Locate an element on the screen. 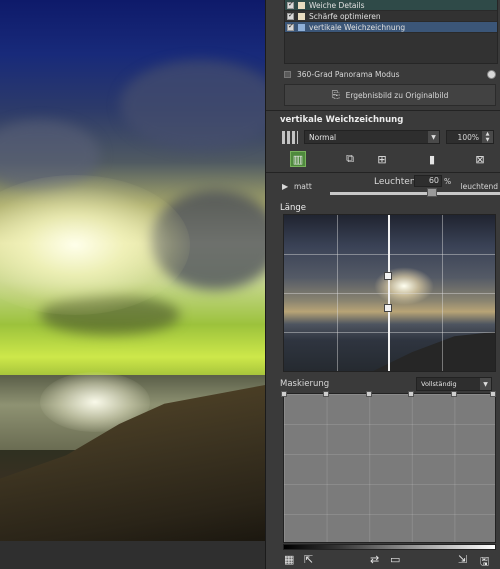  compare-original-label: Ergebnisbild zu Originalbild is located at coordinates (397, 95).